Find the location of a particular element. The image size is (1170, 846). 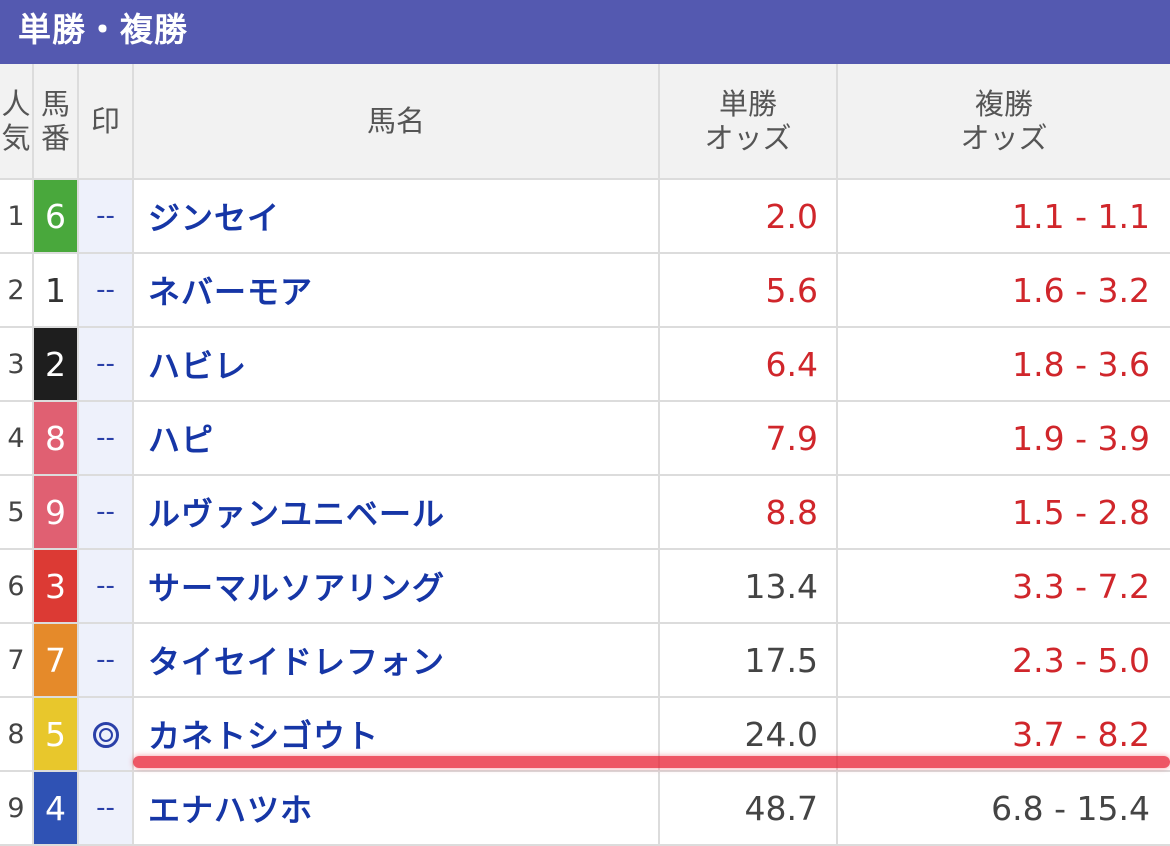

table-row: 2 1 -- ネバーモア 5.6 1.6 - 3.2 is located at coordinates (585, 290).